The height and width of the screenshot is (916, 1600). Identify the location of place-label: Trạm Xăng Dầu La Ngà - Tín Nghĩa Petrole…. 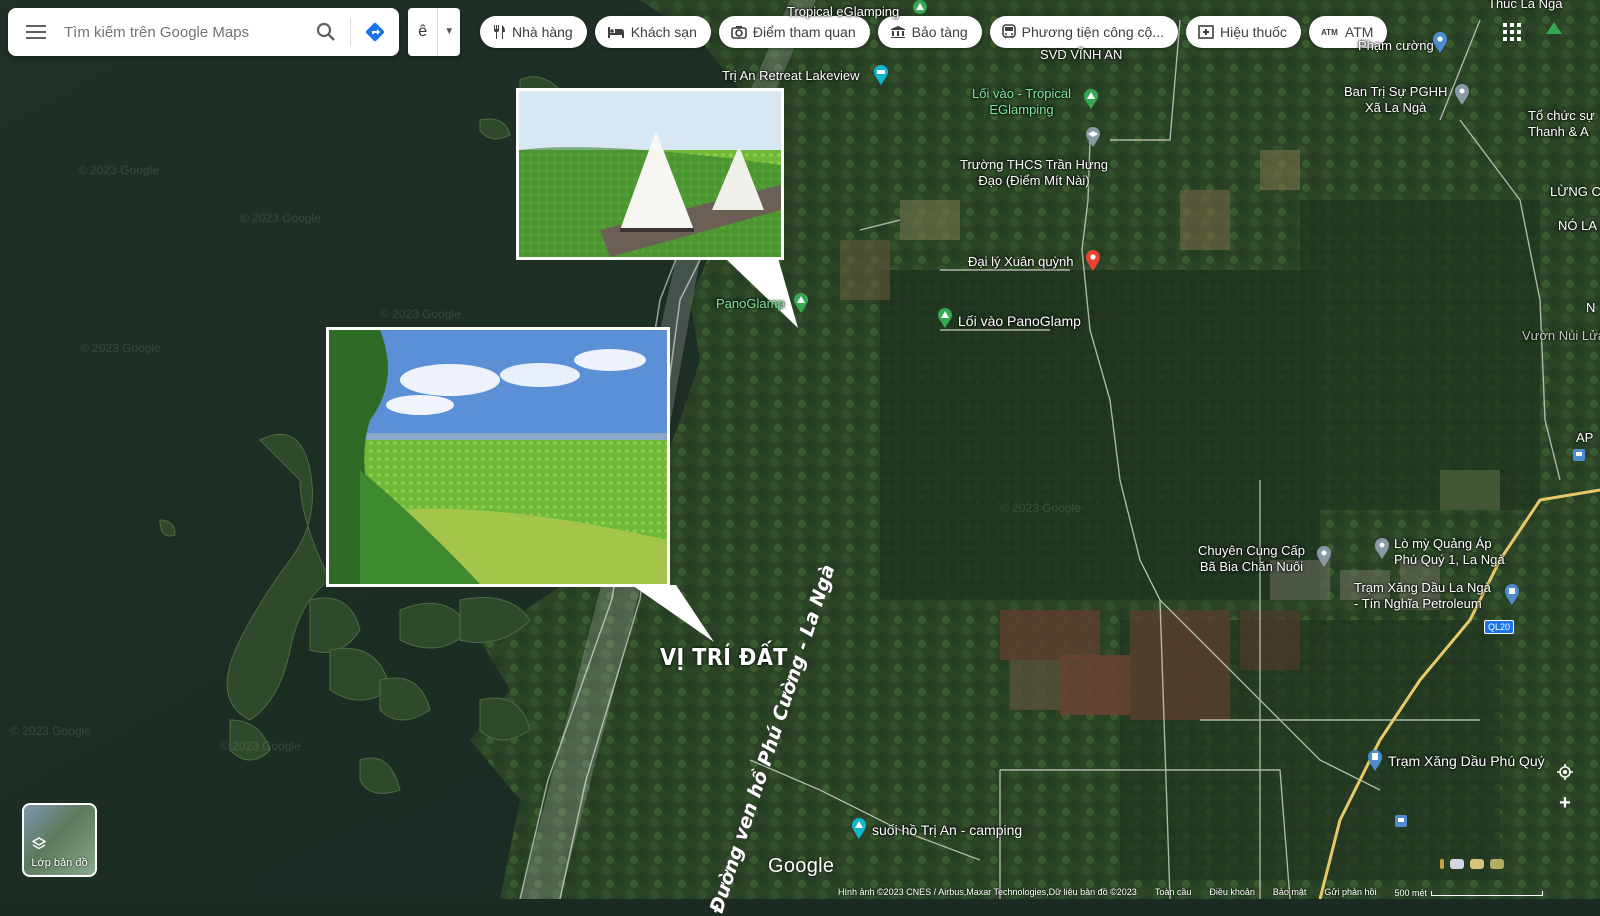
(1422, 596).